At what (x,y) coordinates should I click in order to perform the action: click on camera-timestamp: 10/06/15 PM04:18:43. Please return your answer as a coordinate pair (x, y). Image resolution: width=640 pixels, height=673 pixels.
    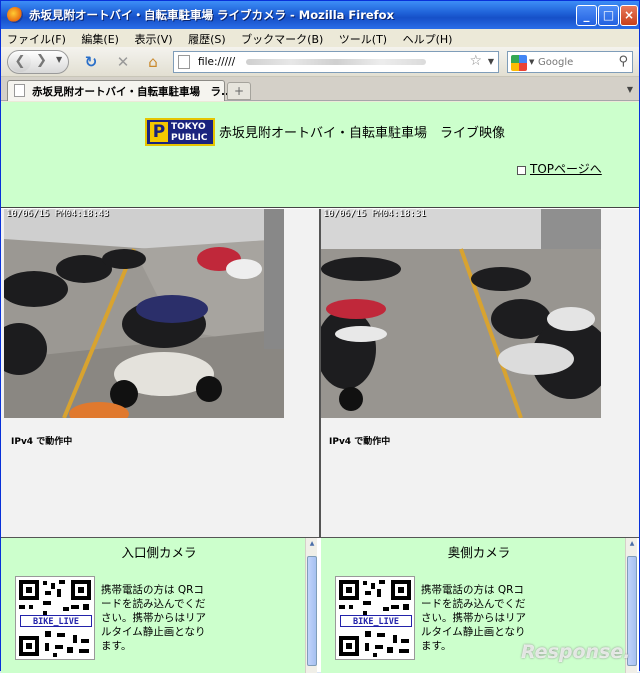
    Looking at the image, I should click on (57, 214).